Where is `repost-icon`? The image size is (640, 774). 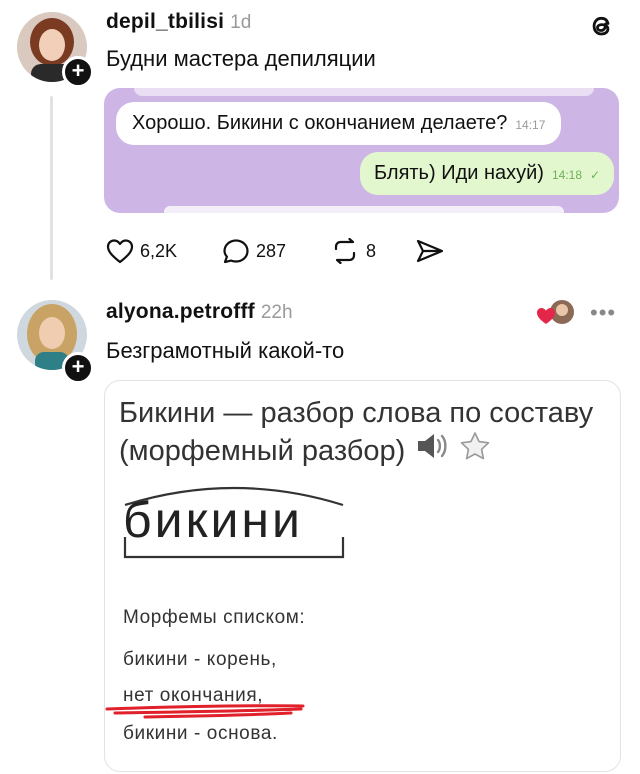
repost-icon is located at coordinates (345, 251).